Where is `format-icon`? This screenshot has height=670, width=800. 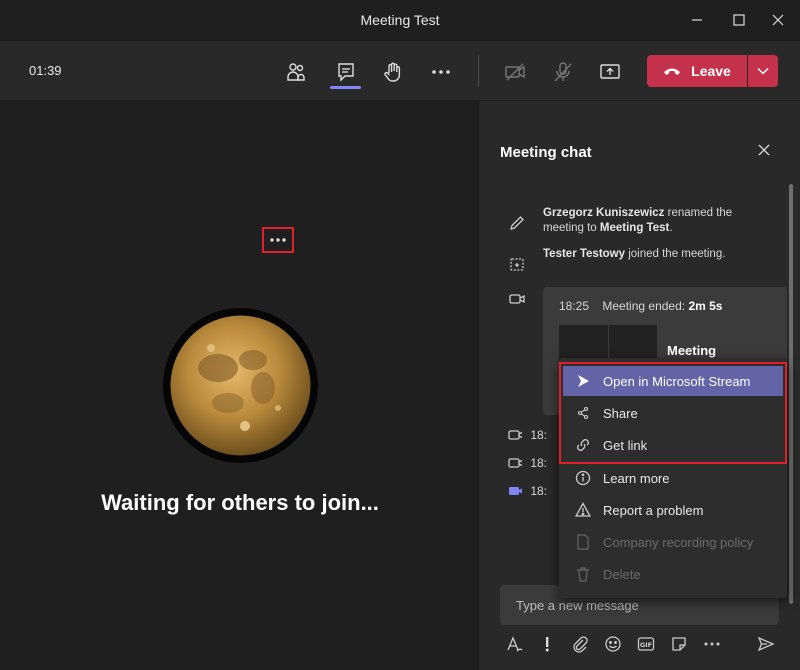
format-icon is located at coordinates (514, 644).